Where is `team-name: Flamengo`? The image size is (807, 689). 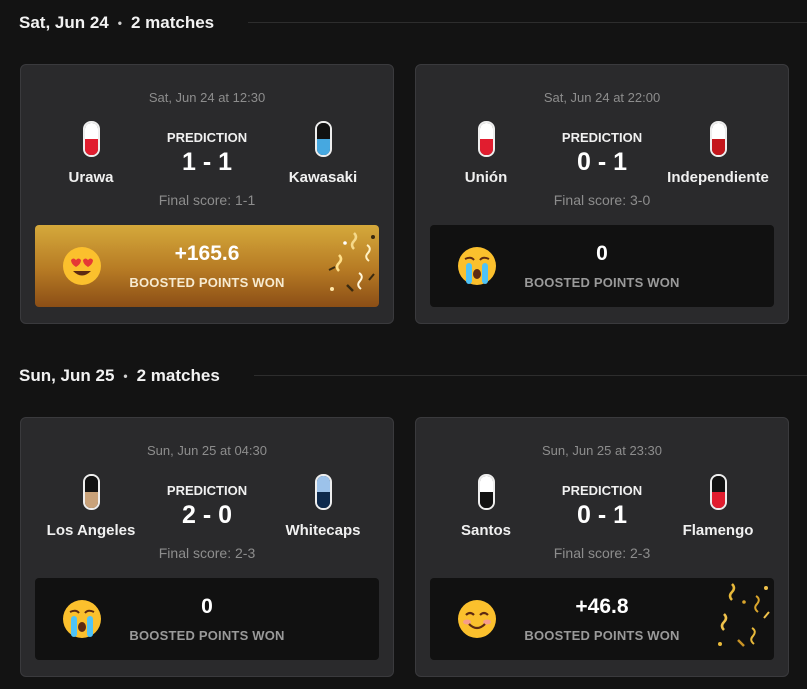
team-name: Flamengo is located at coordinates (718, 530).